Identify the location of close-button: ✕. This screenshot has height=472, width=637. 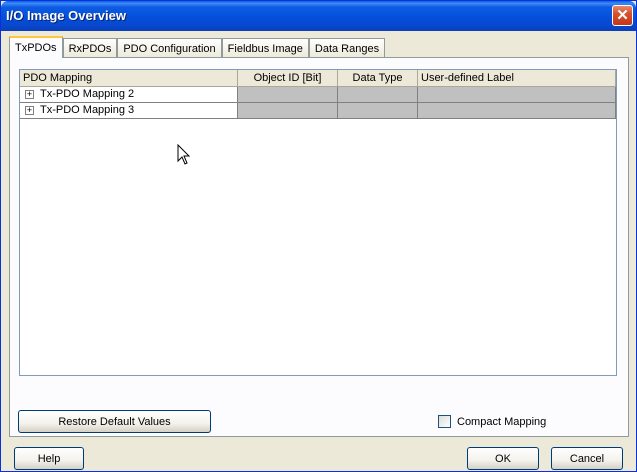
(622, 15).